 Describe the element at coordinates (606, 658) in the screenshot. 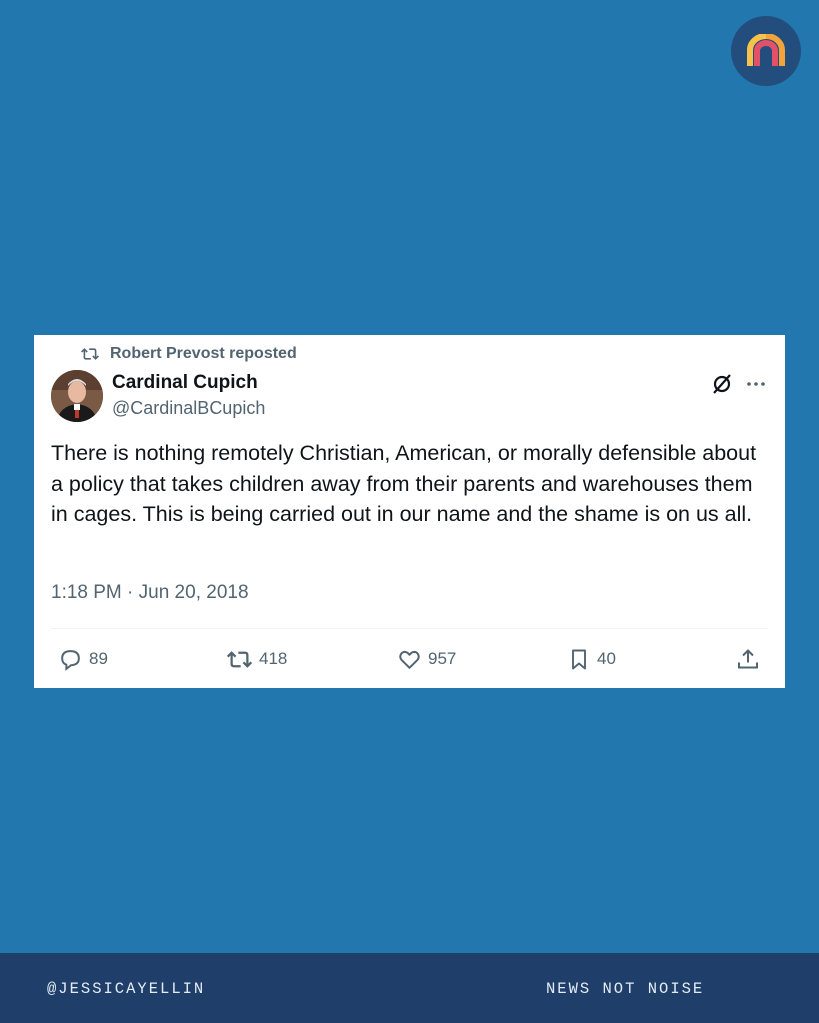

I see `bookmark-count: 40` at that location.